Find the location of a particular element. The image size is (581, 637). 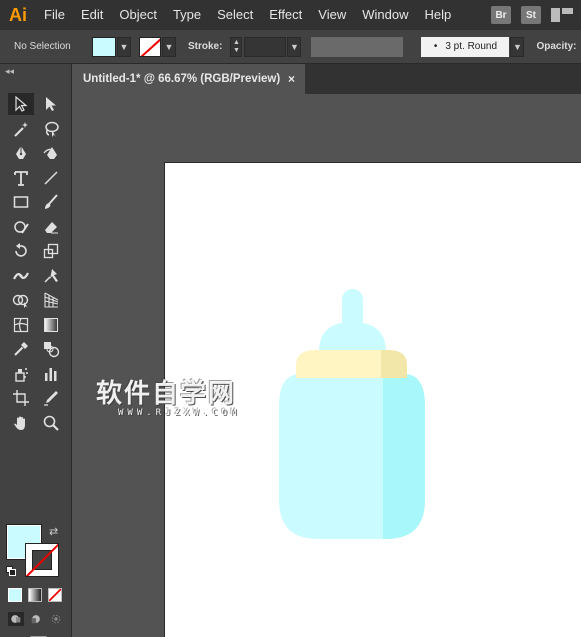

bottle-body-left is located at coordinates (331, 456).